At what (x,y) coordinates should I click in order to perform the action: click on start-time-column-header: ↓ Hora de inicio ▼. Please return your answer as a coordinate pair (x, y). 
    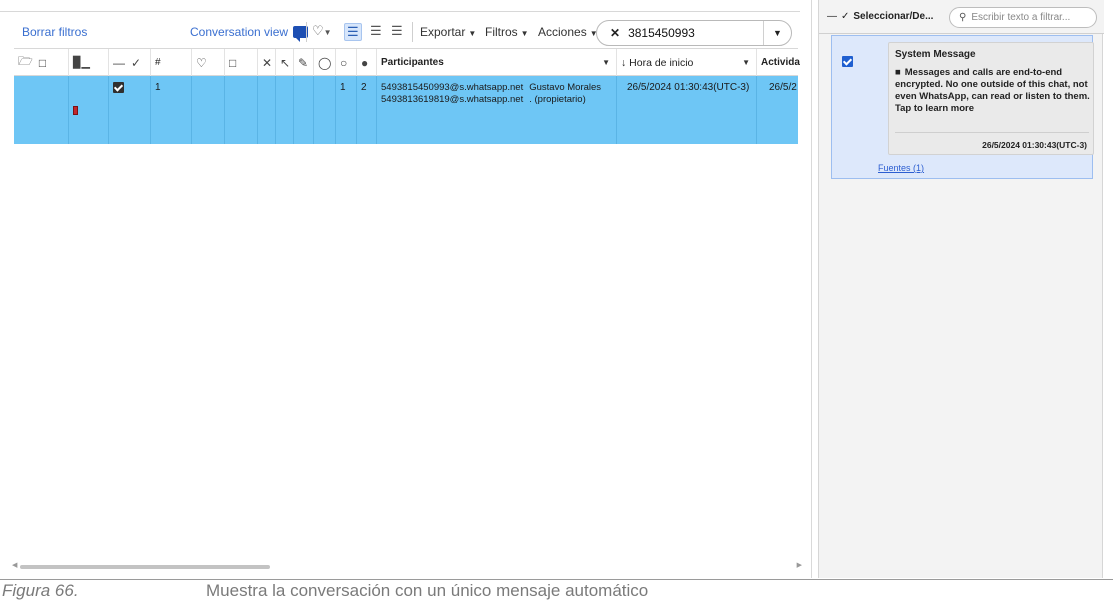
    Looking at the image, I should click on (687, 62).